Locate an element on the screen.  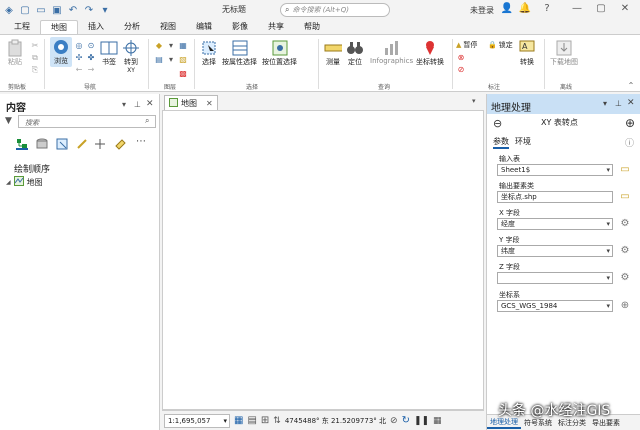
tab-analysis: 分析 is located at coordinates (132, 27).